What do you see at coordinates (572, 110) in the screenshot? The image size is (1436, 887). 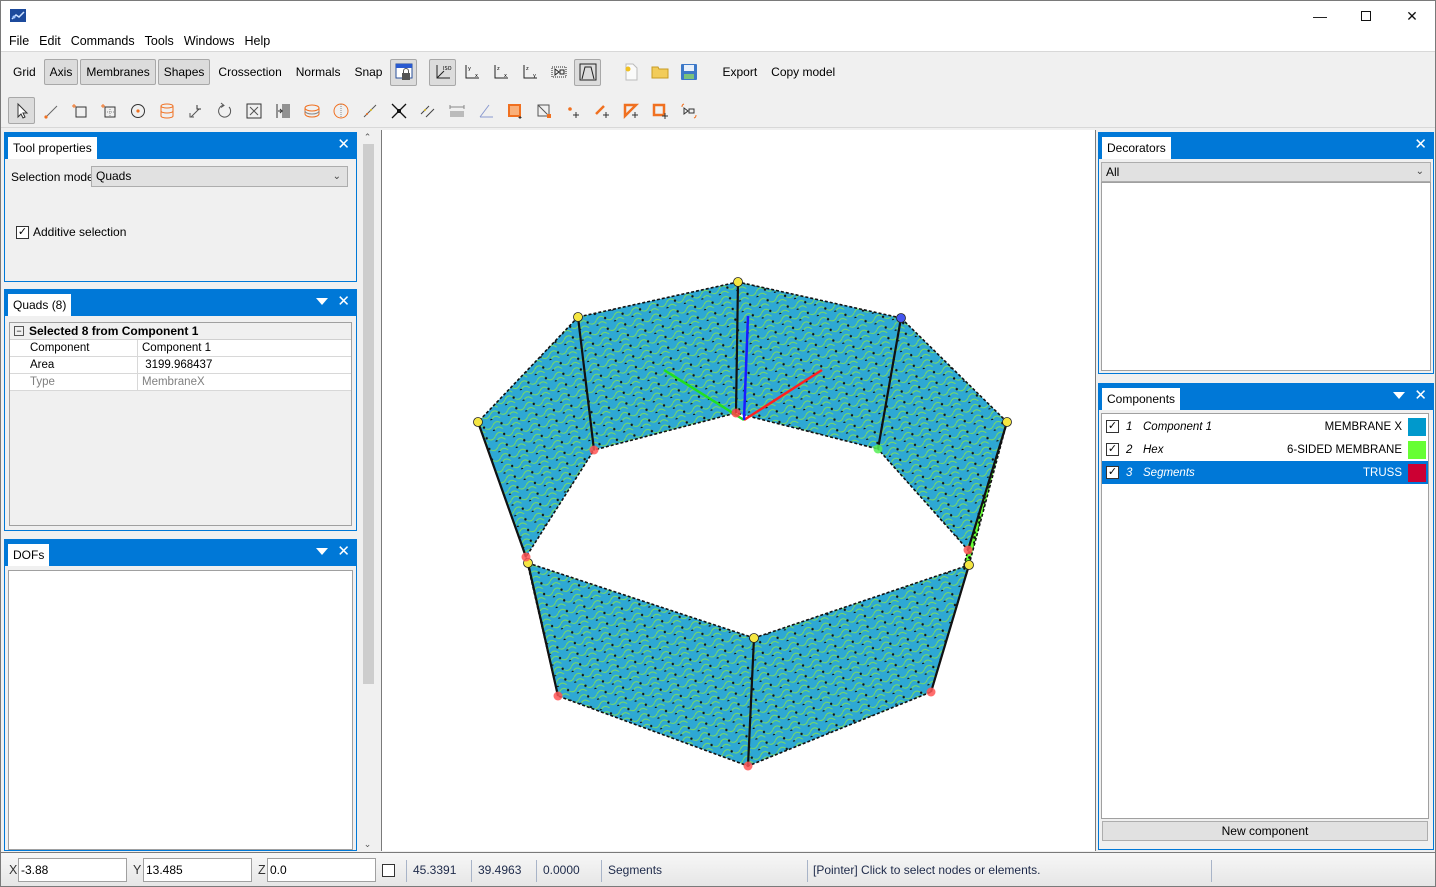 I see `add-node-tool-button` at bounding box center [572, 110].